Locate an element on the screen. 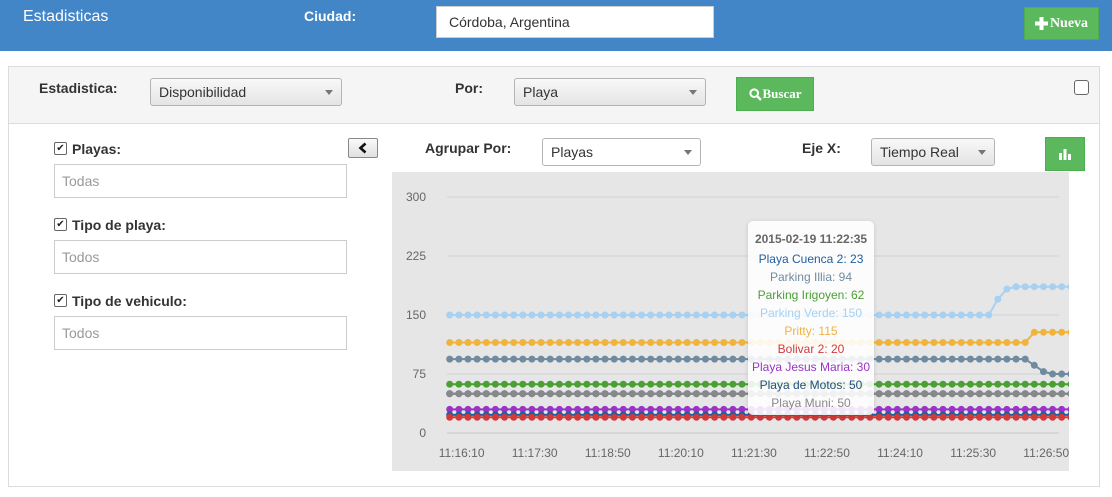 This screenshot has height=497, width=1112. search-button: Buscar is located at coordinates (775, 94).